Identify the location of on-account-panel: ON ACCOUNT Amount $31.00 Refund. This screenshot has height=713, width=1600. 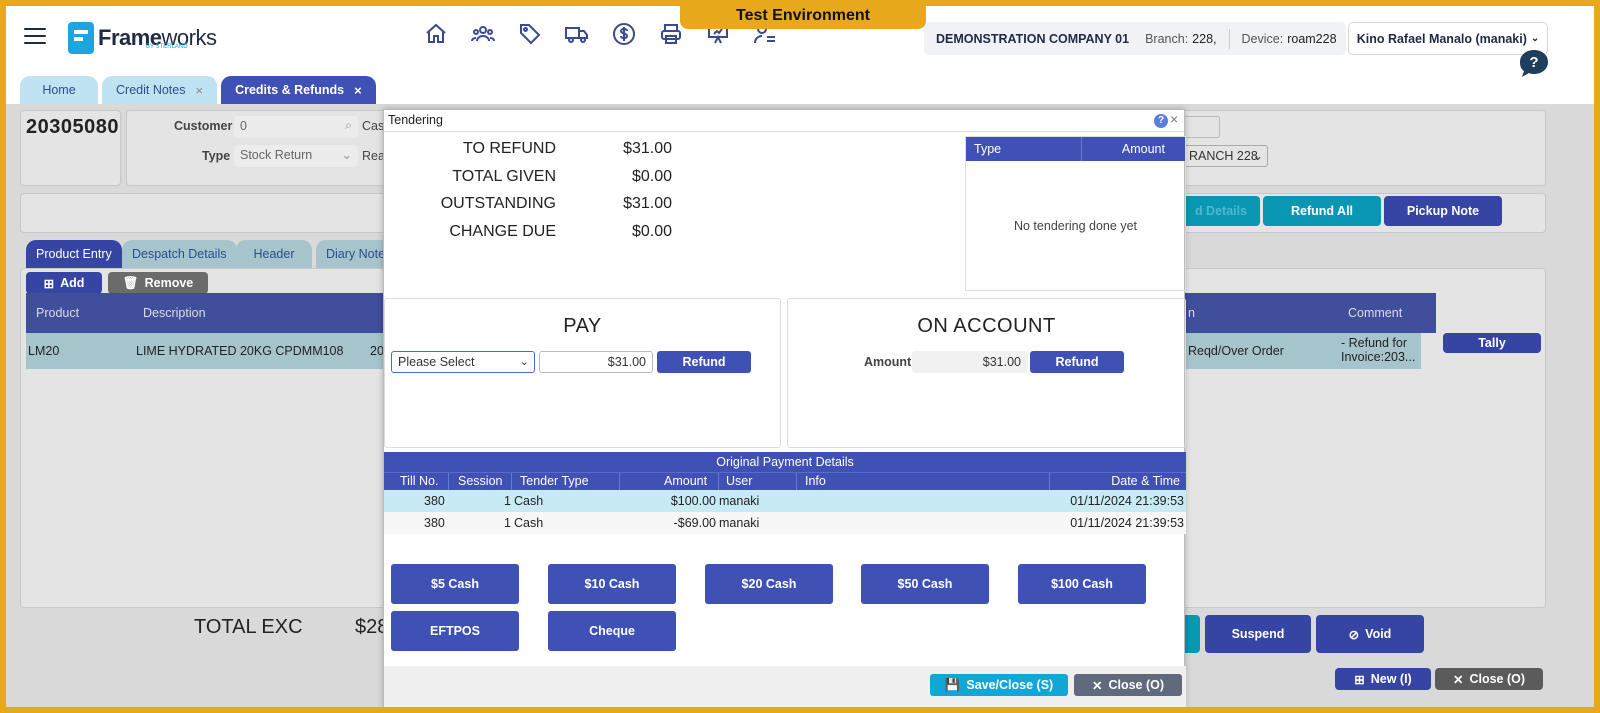
(986, 373).